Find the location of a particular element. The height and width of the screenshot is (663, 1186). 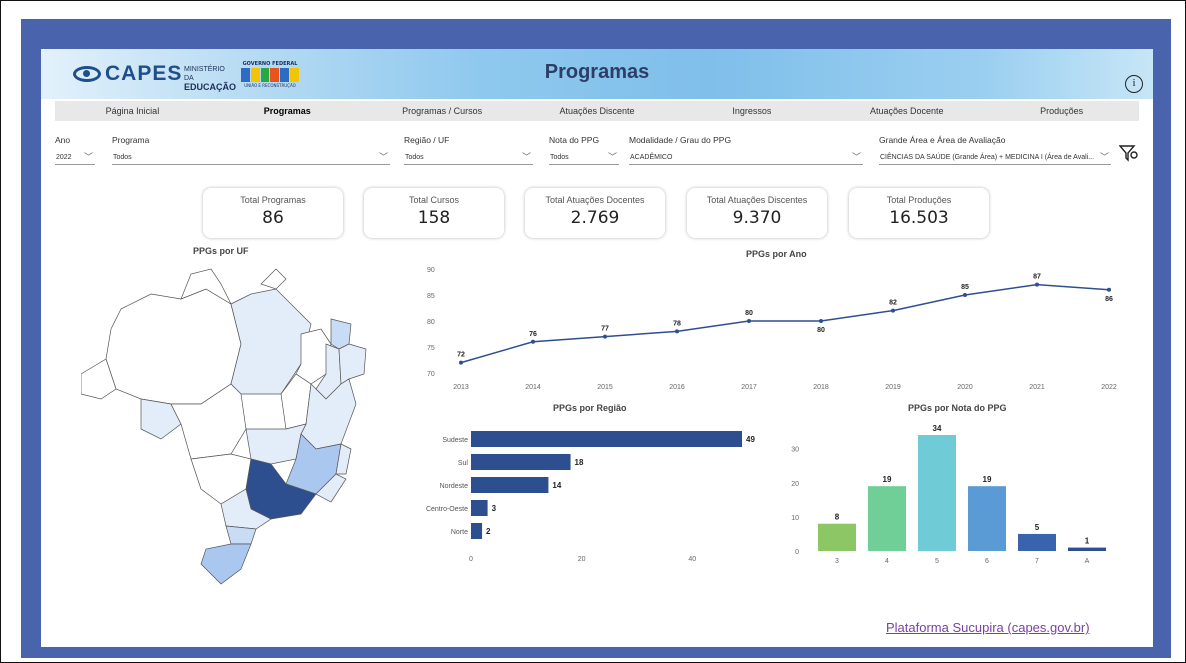

data-label: 72 is located at coordinates (461, 355).